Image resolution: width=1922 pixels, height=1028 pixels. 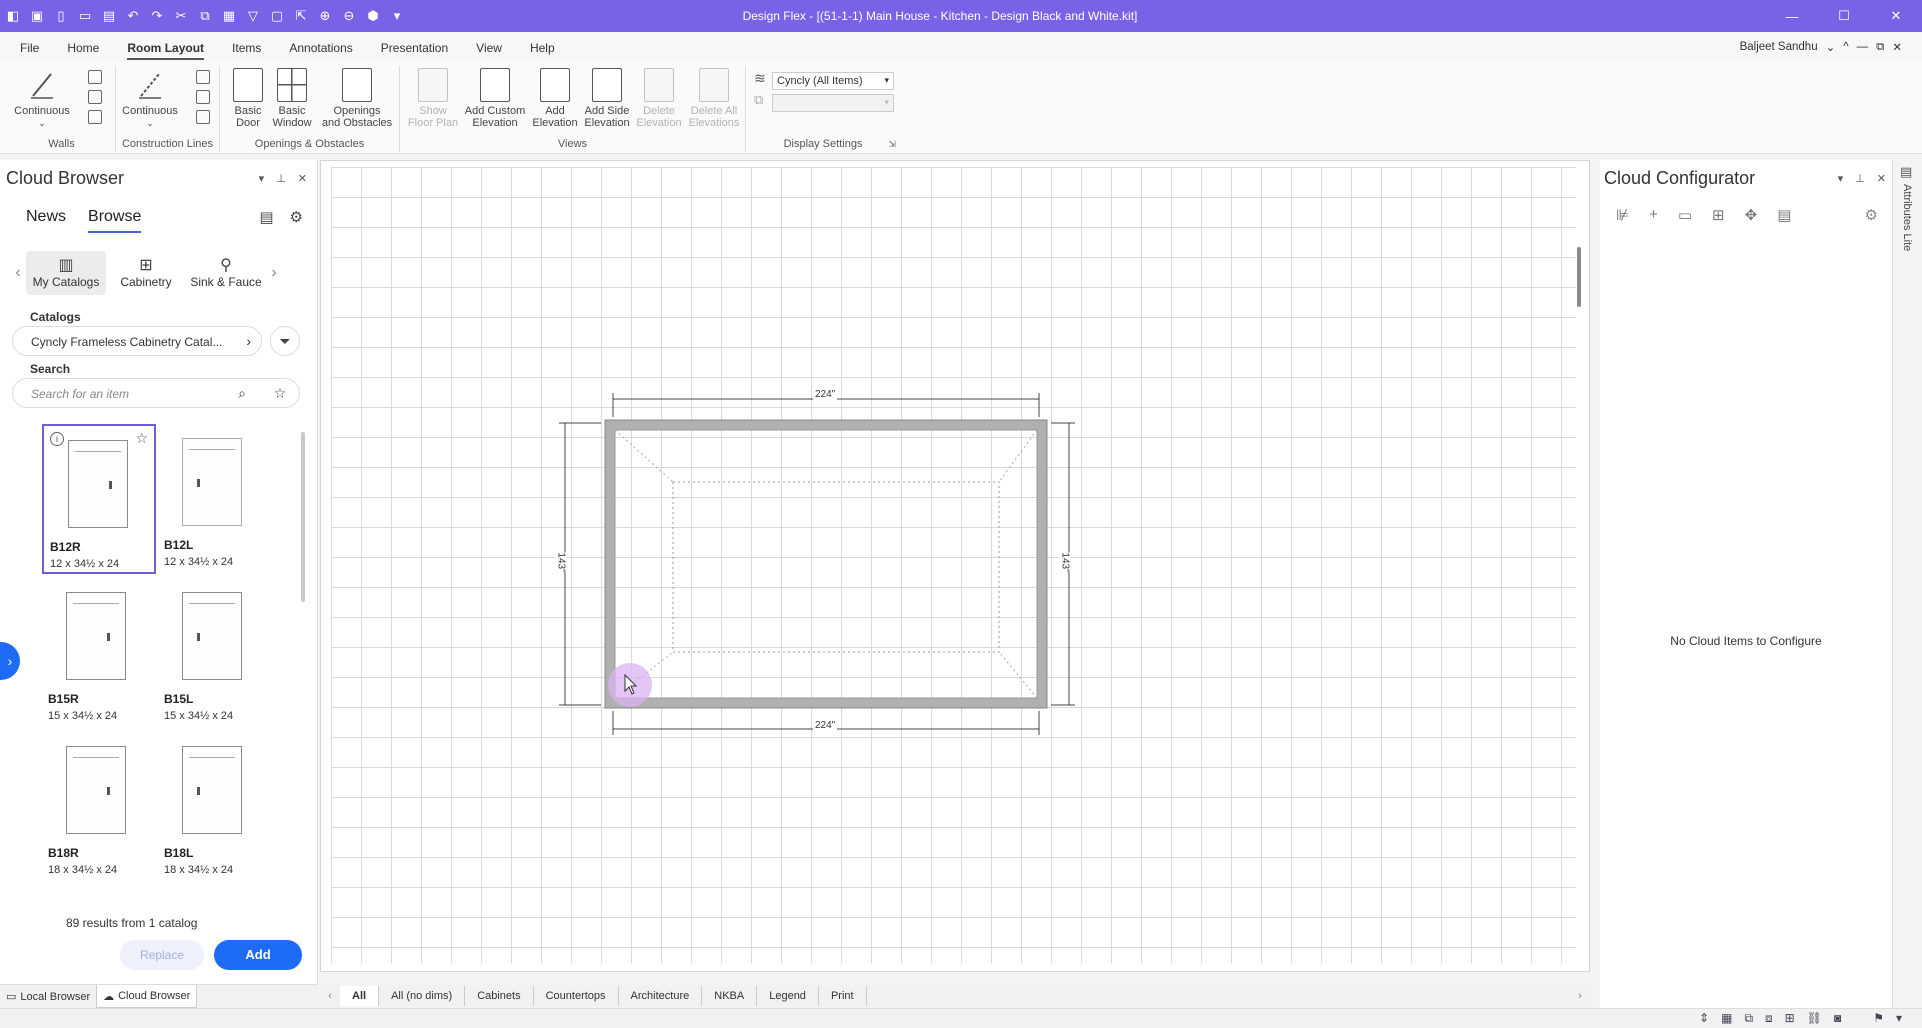 I want to click on catalog-item-b12l: B12L 12 x 34½ x 24, so click(x=215, y=499).